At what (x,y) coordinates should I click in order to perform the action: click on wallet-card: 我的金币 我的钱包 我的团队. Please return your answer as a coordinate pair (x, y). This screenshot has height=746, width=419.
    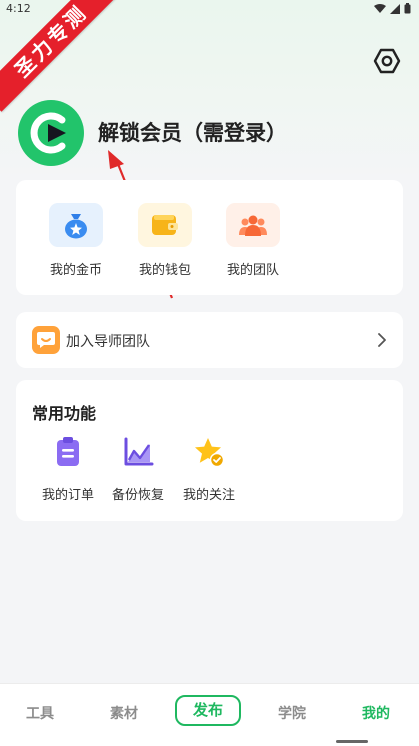
    Looking at the image, I should click on (209, 237).